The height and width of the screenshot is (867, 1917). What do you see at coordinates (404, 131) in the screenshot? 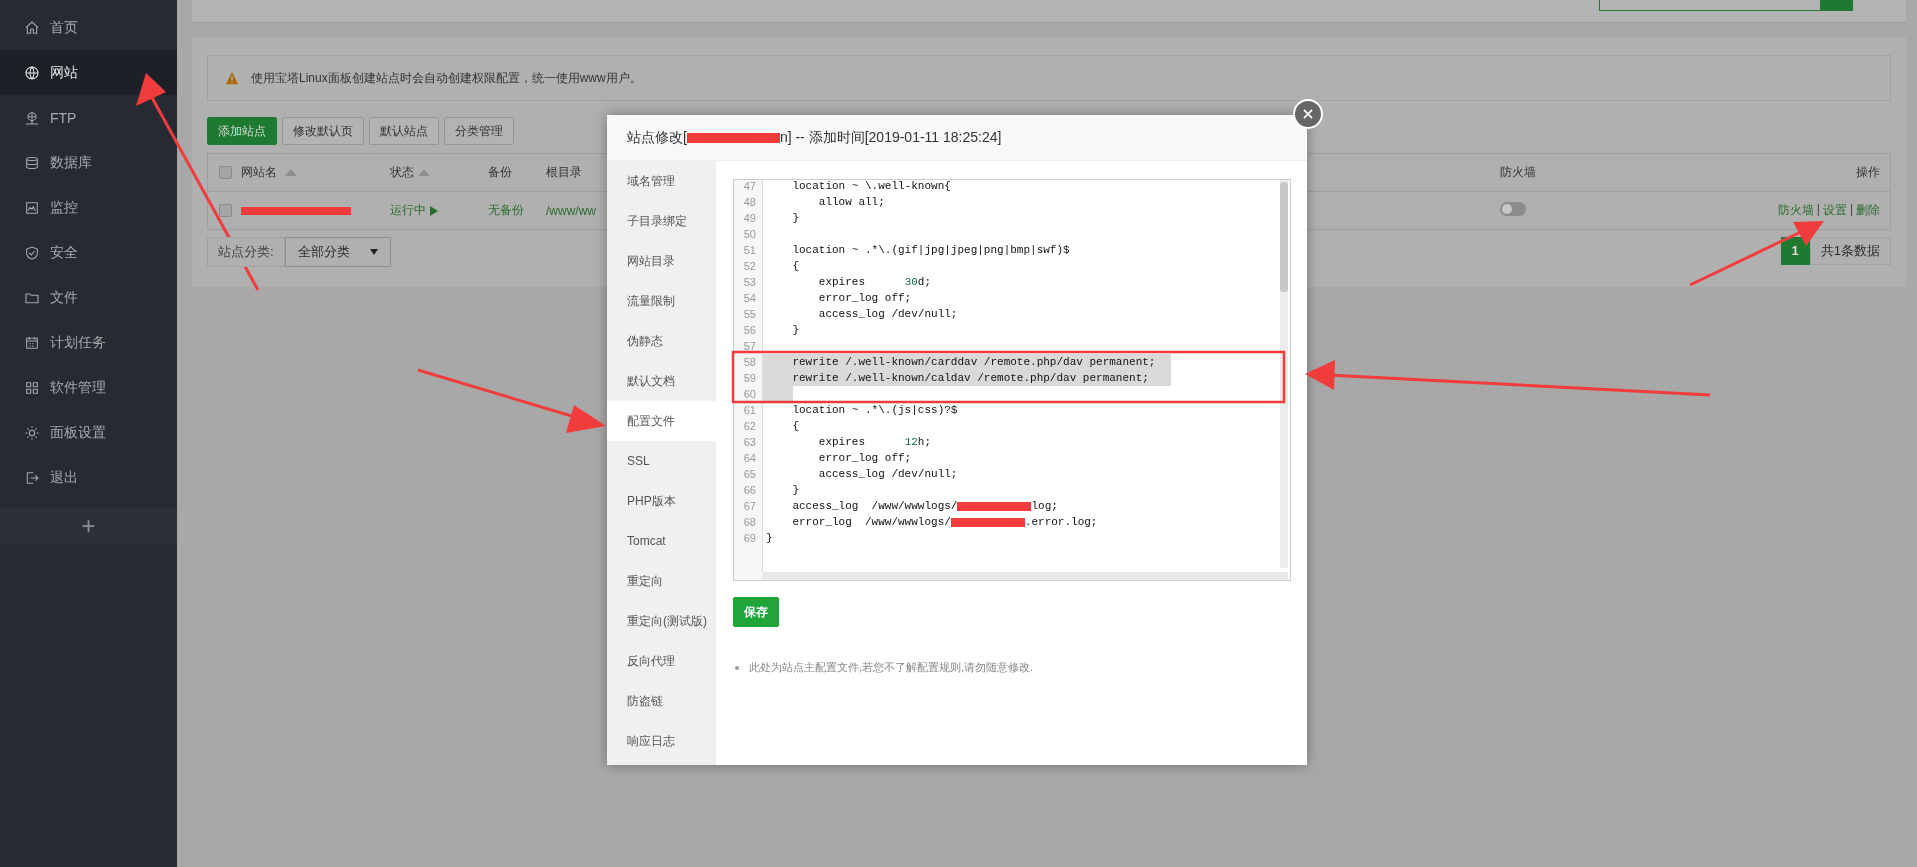
I see `toolbar-button: 默认站点` at bounding box center [404, 131].